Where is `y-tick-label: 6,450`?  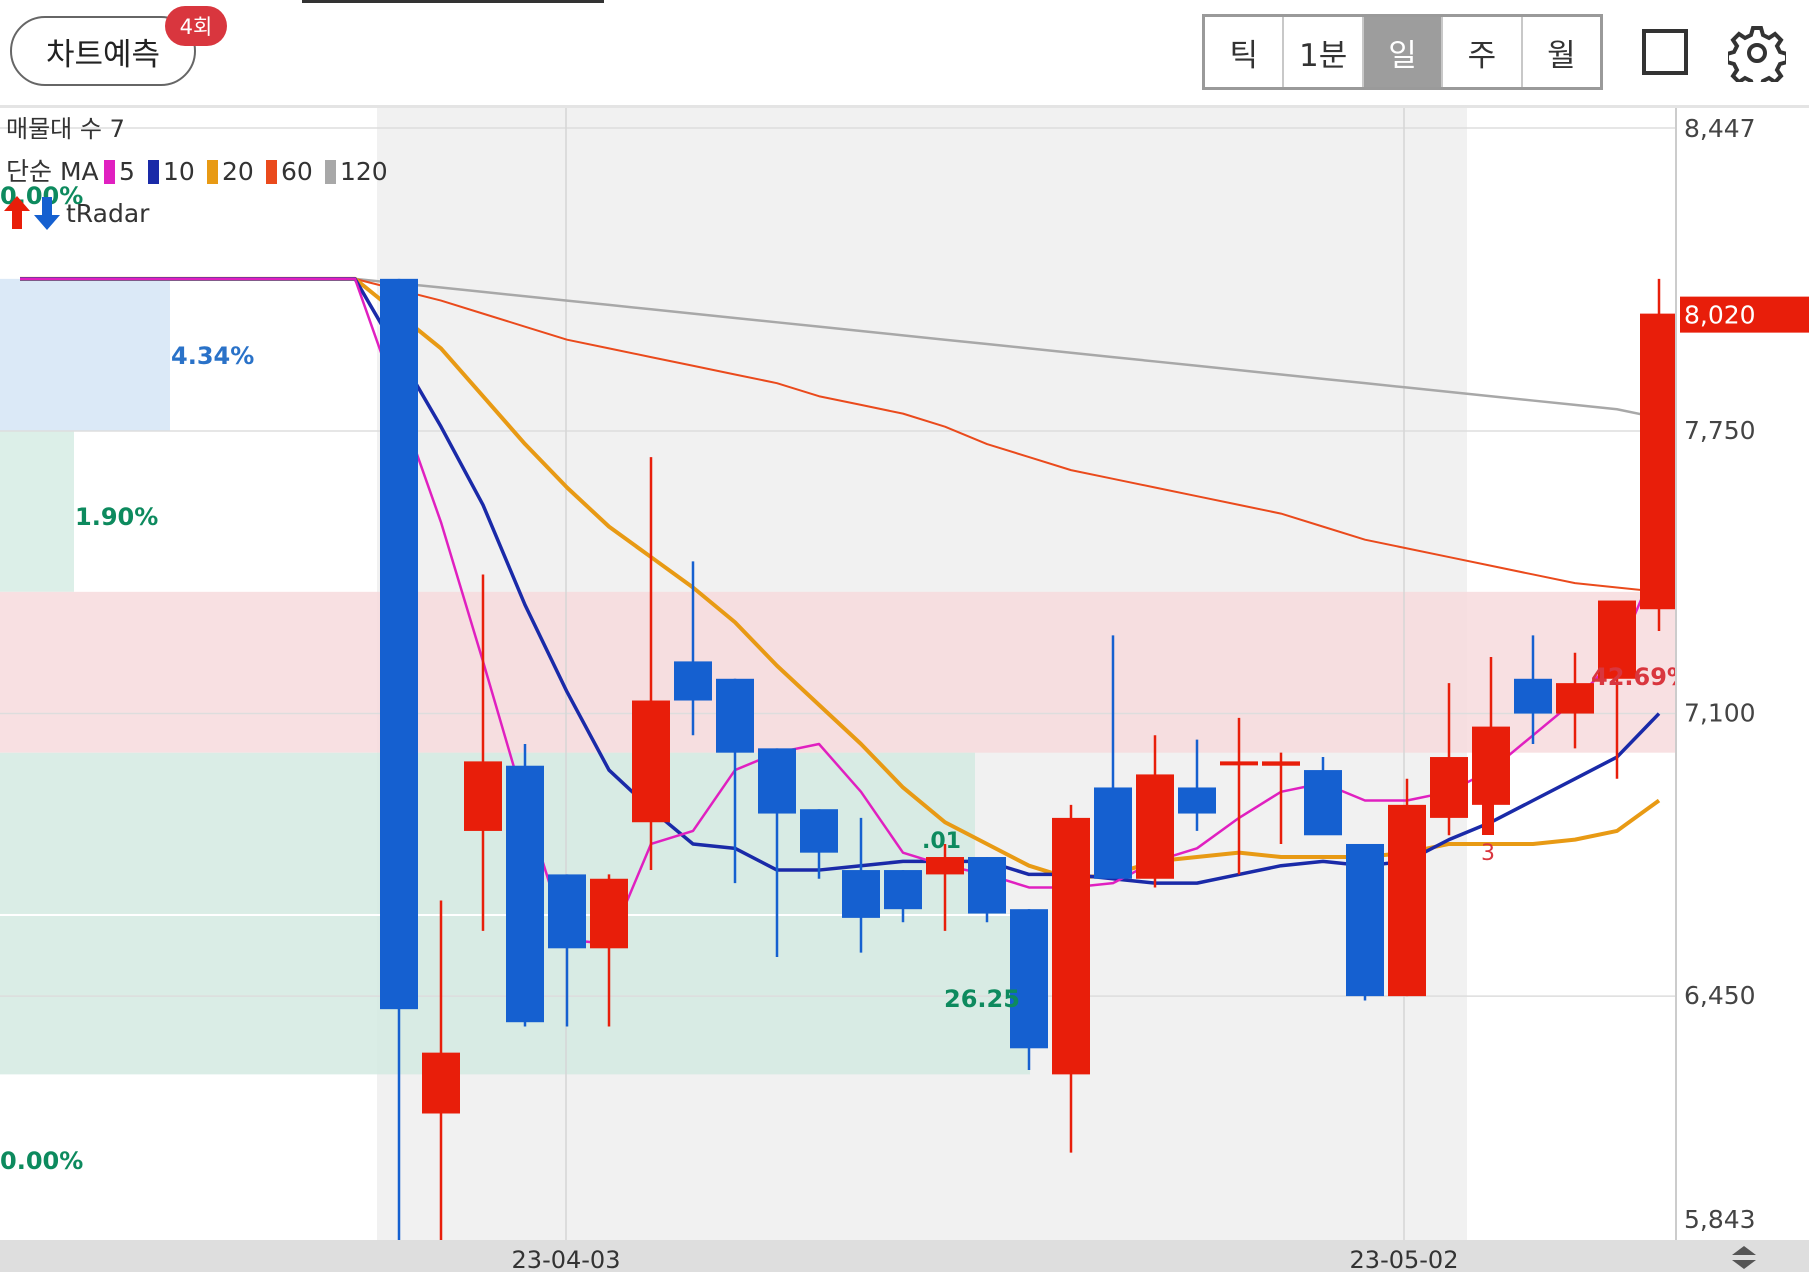
y-tick-label: 6,450 is located at coordinates (1720, 995).